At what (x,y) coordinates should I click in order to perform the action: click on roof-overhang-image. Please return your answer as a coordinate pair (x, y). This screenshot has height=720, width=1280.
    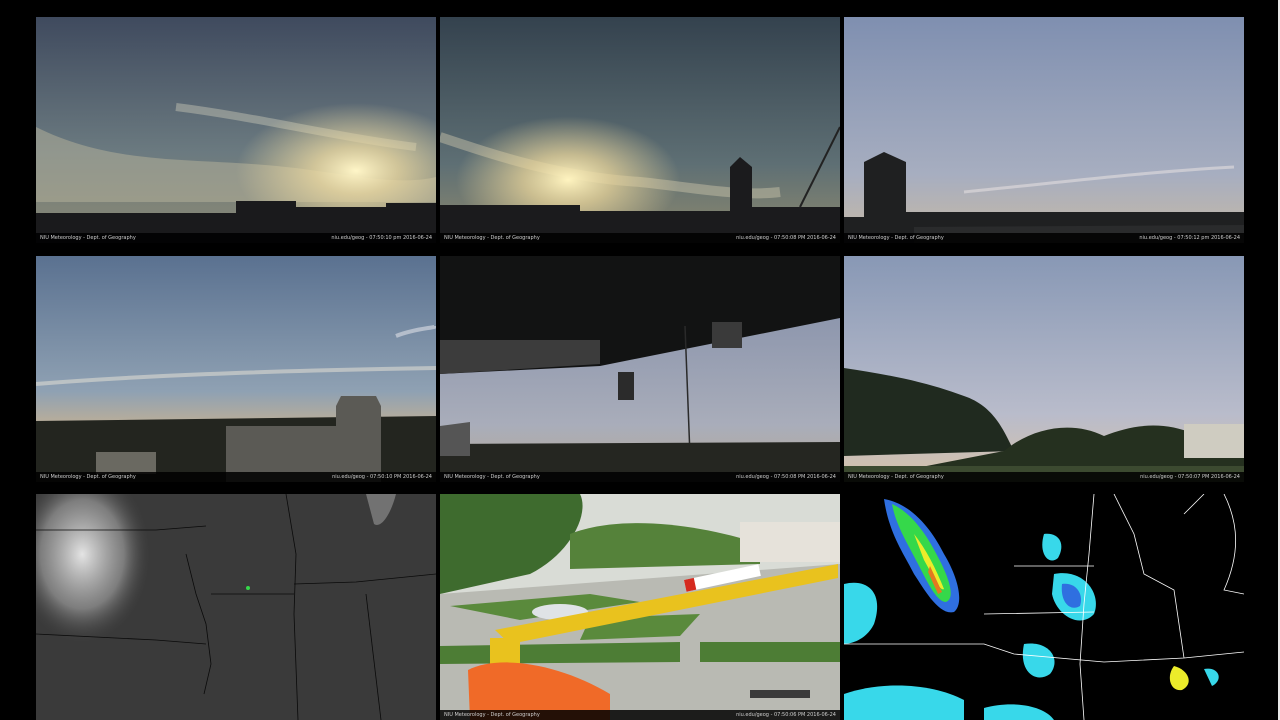
    Looking at the image, I should click on (640, 369).